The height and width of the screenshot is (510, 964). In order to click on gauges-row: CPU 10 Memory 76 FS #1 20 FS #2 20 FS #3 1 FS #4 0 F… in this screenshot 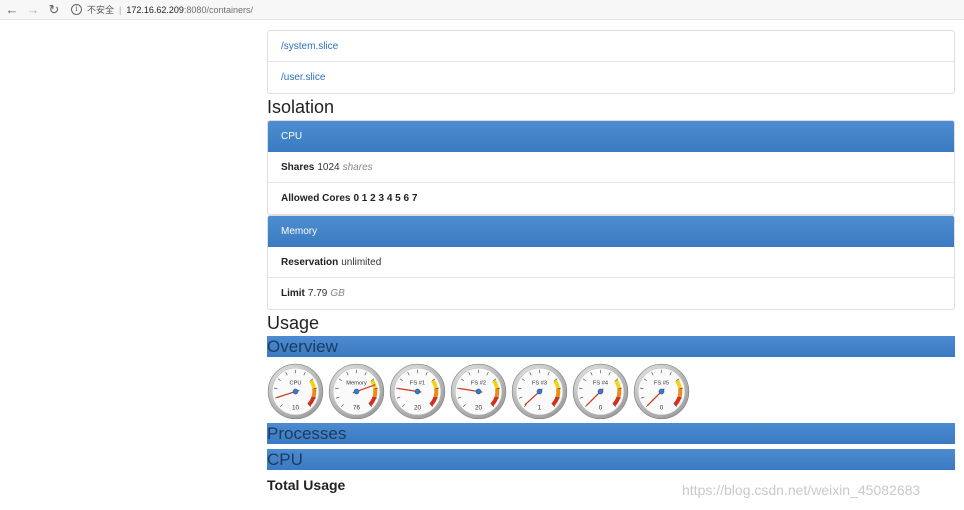, I will do `click(611, 390)`.